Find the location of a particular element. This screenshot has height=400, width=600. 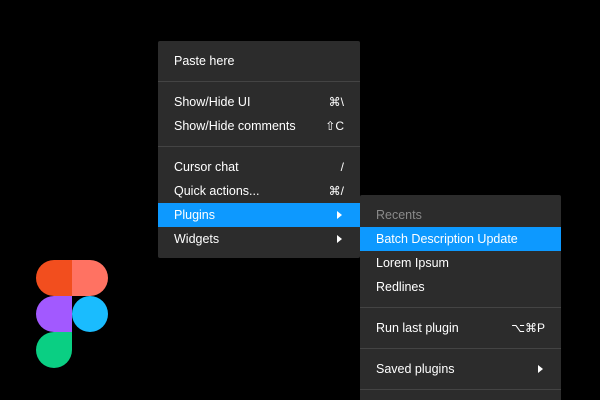

menu-item-shortcut: ⌘/ is located at coordinates (336, 191).